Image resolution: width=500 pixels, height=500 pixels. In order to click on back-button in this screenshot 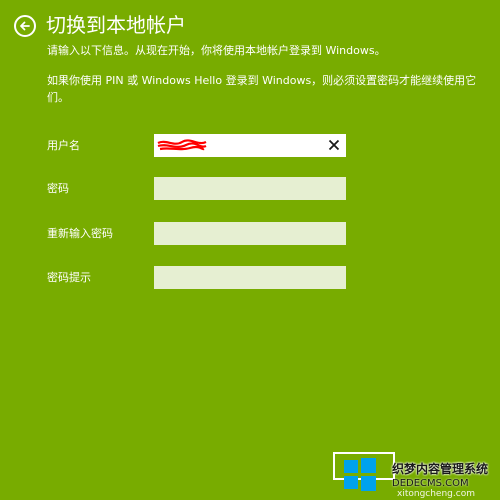, I will do `click(25, 26)`.